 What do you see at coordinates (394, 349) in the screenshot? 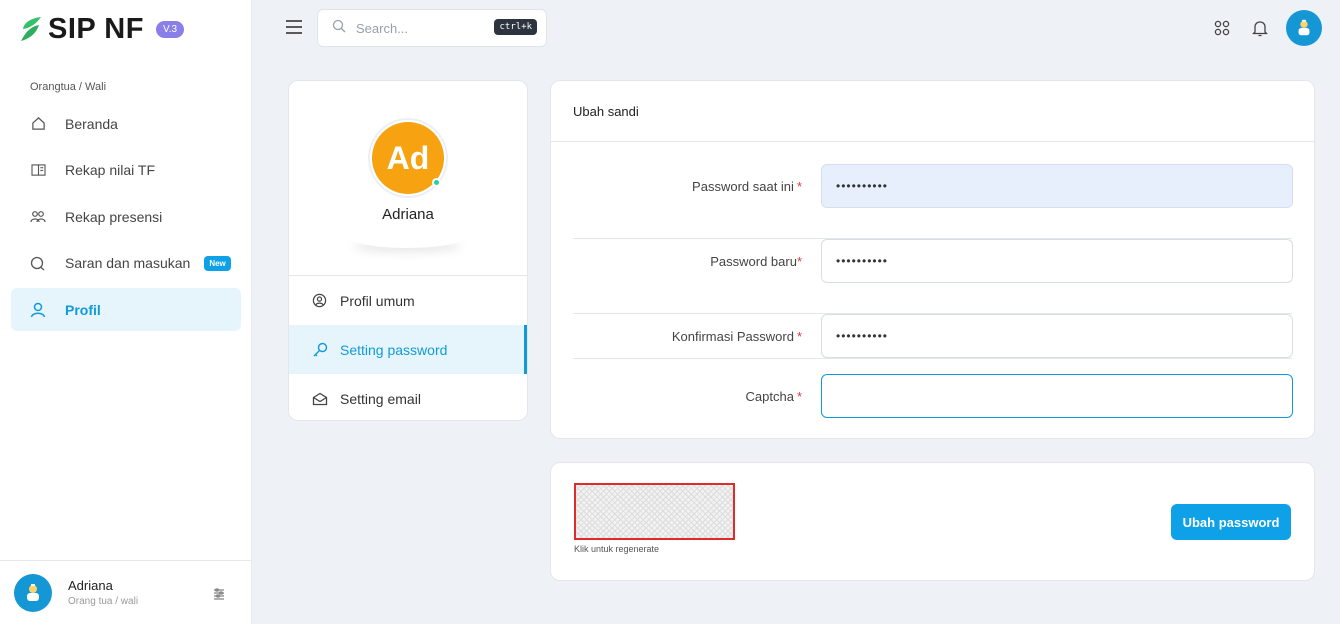
I see `profile-menu-label: Setting password` at bounding box center [394, 349].